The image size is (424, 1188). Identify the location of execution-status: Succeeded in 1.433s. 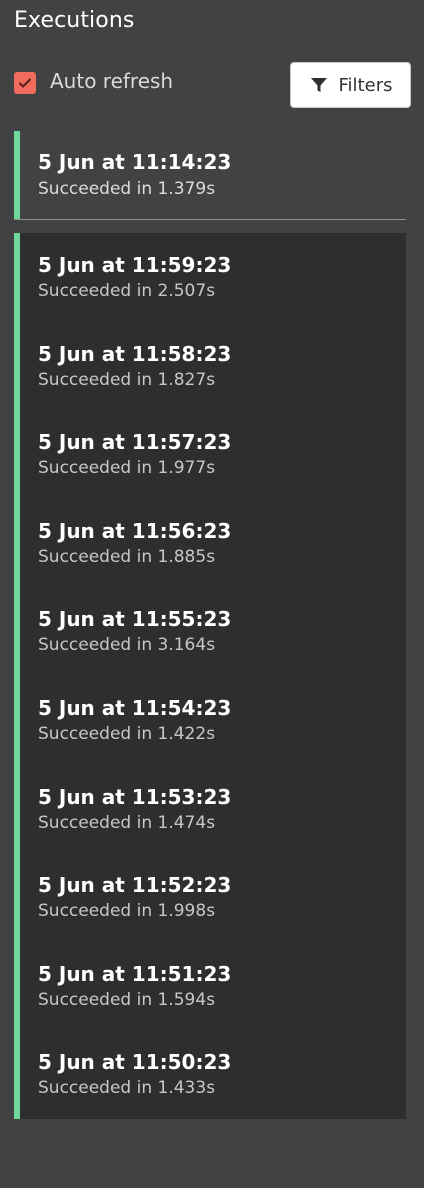
(127, 1088).